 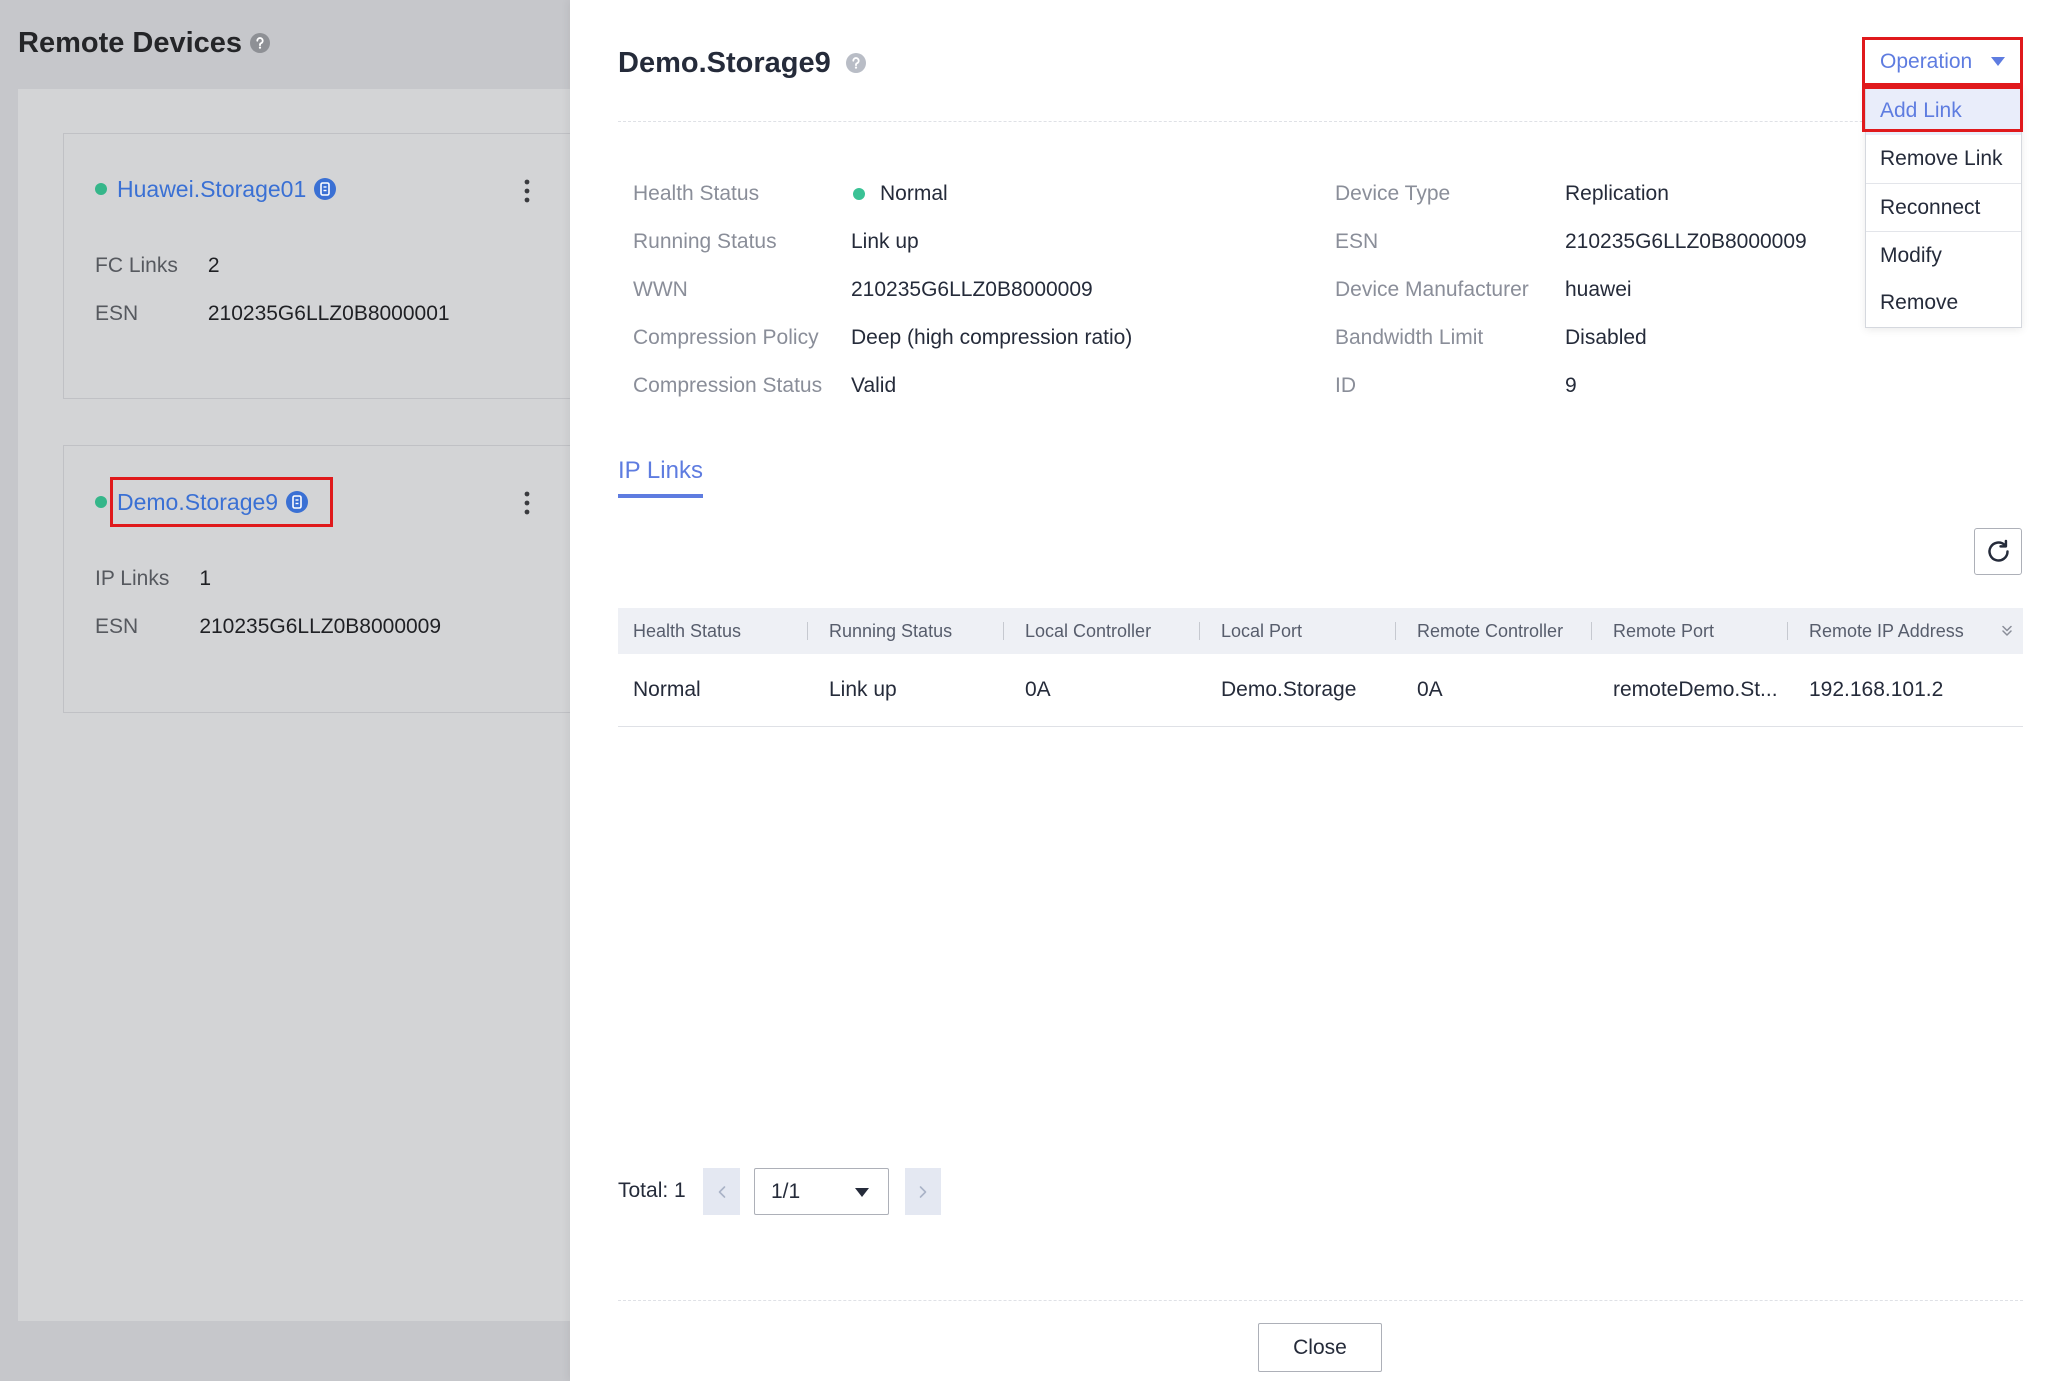 I want to click on device-card-header: Huawei.Storage01, so click(x=216, y=189).